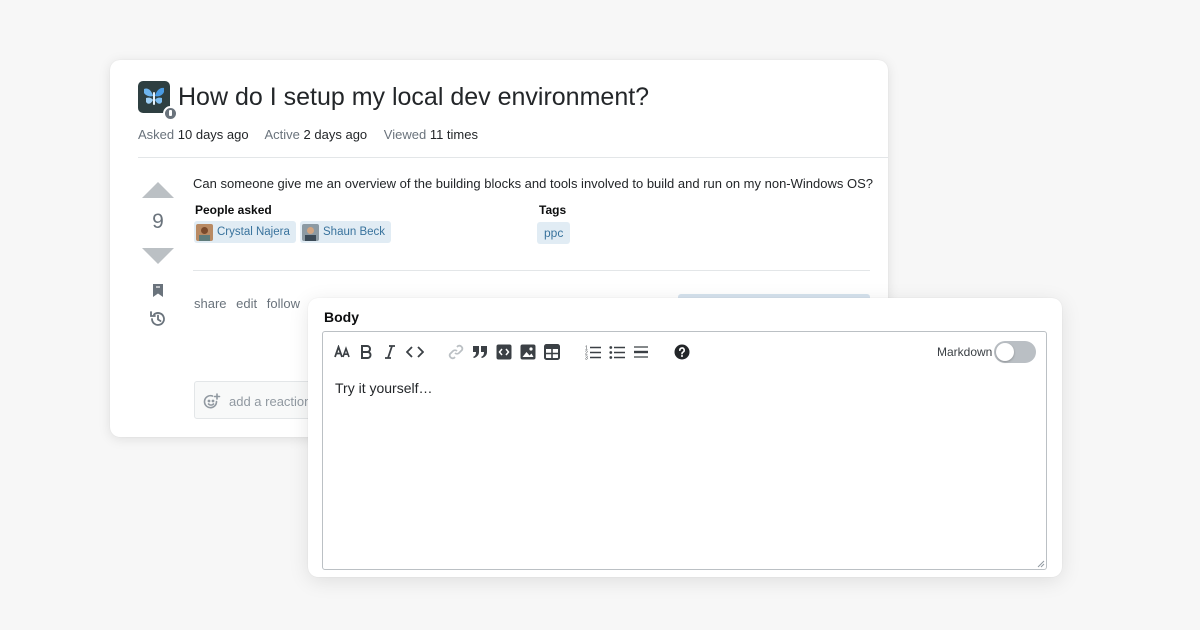 This screenshot has width=1200, height=630. What do you see at coordinates (453, 134) in the screenshot?
I see `meta-viewed-value: 11 times` at bounding box center [453, 134].